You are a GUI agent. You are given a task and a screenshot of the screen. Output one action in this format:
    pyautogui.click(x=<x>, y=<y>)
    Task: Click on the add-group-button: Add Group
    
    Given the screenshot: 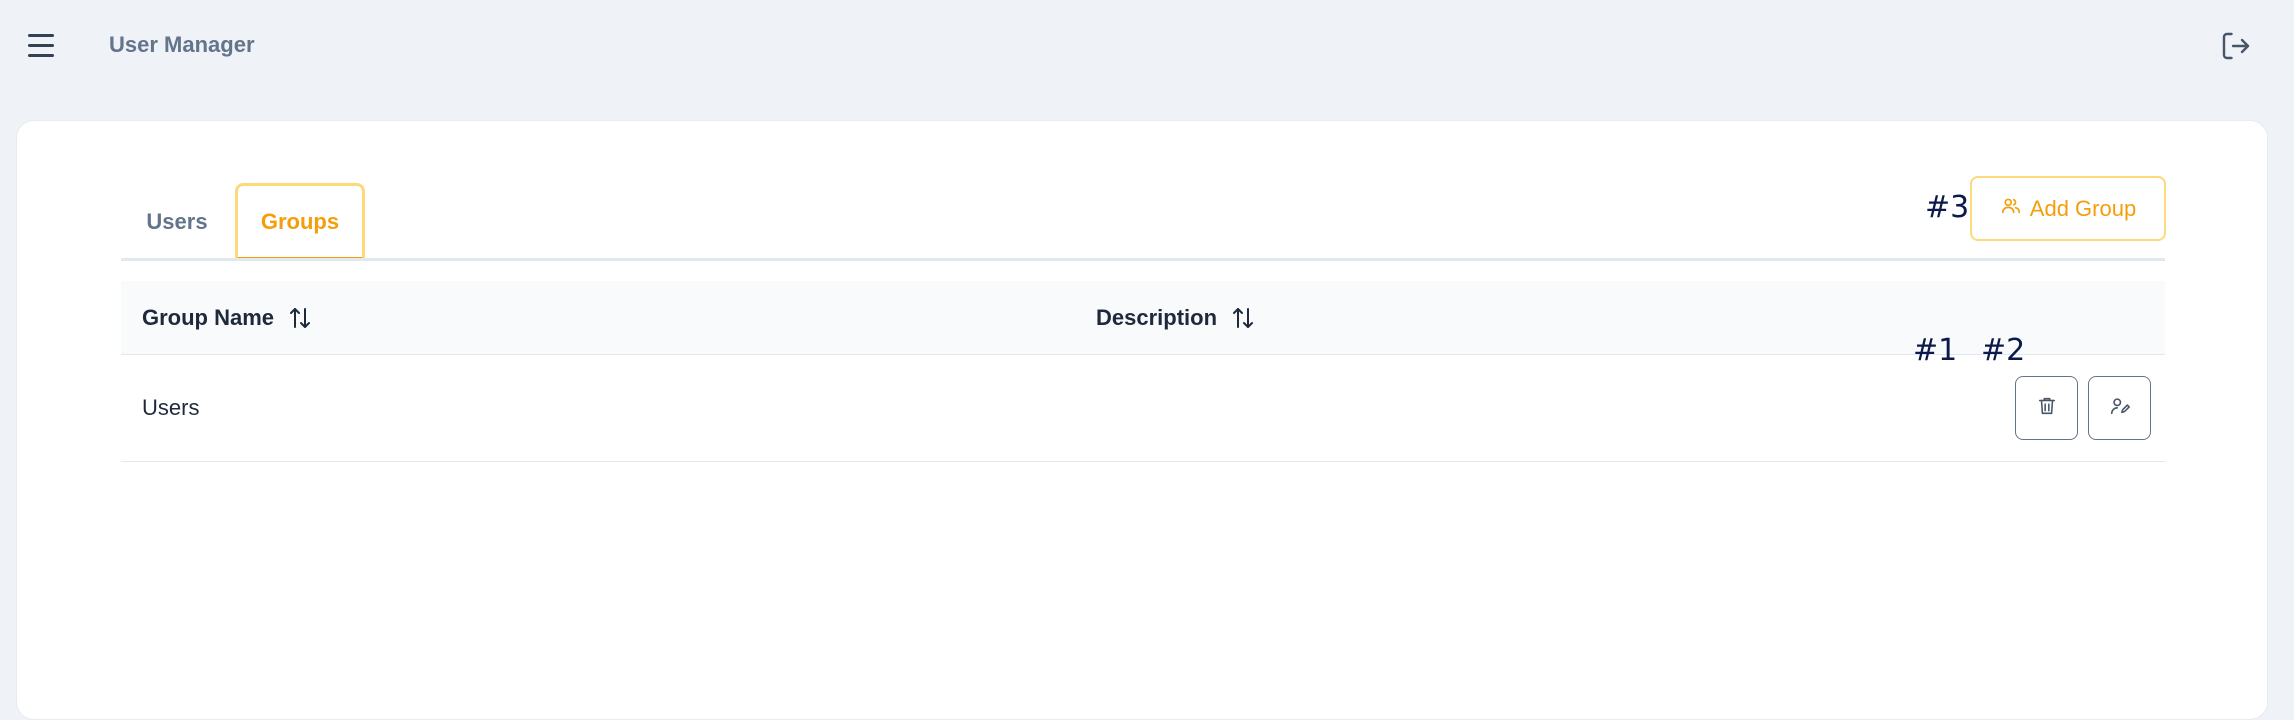 What is the action you would take?
    pyautogui.click(x=2068, y=208)
    